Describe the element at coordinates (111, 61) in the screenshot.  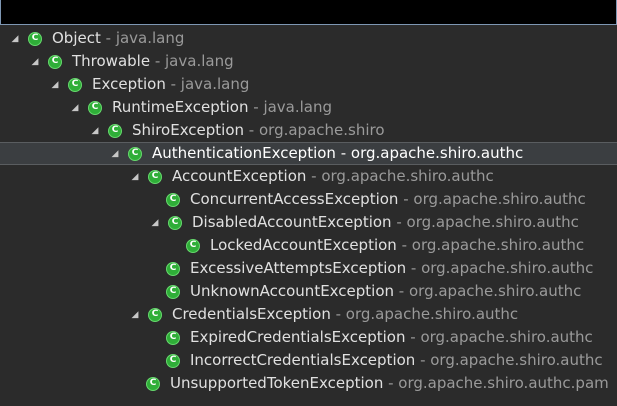
I see `class-name: Throwable` at that location.